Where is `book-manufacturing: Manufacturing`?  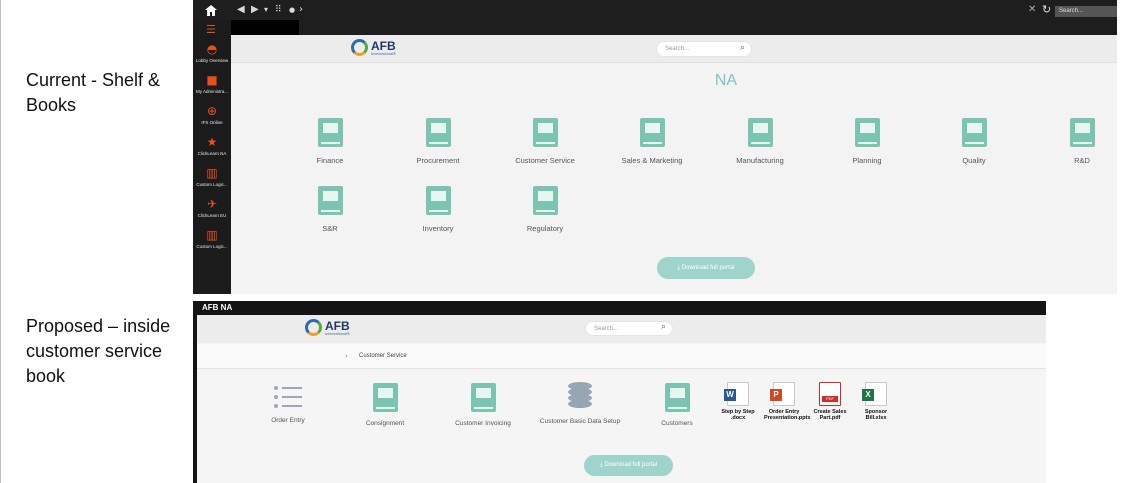 book-manufacturing: Manufacturing is located at coordinates (760, 141).